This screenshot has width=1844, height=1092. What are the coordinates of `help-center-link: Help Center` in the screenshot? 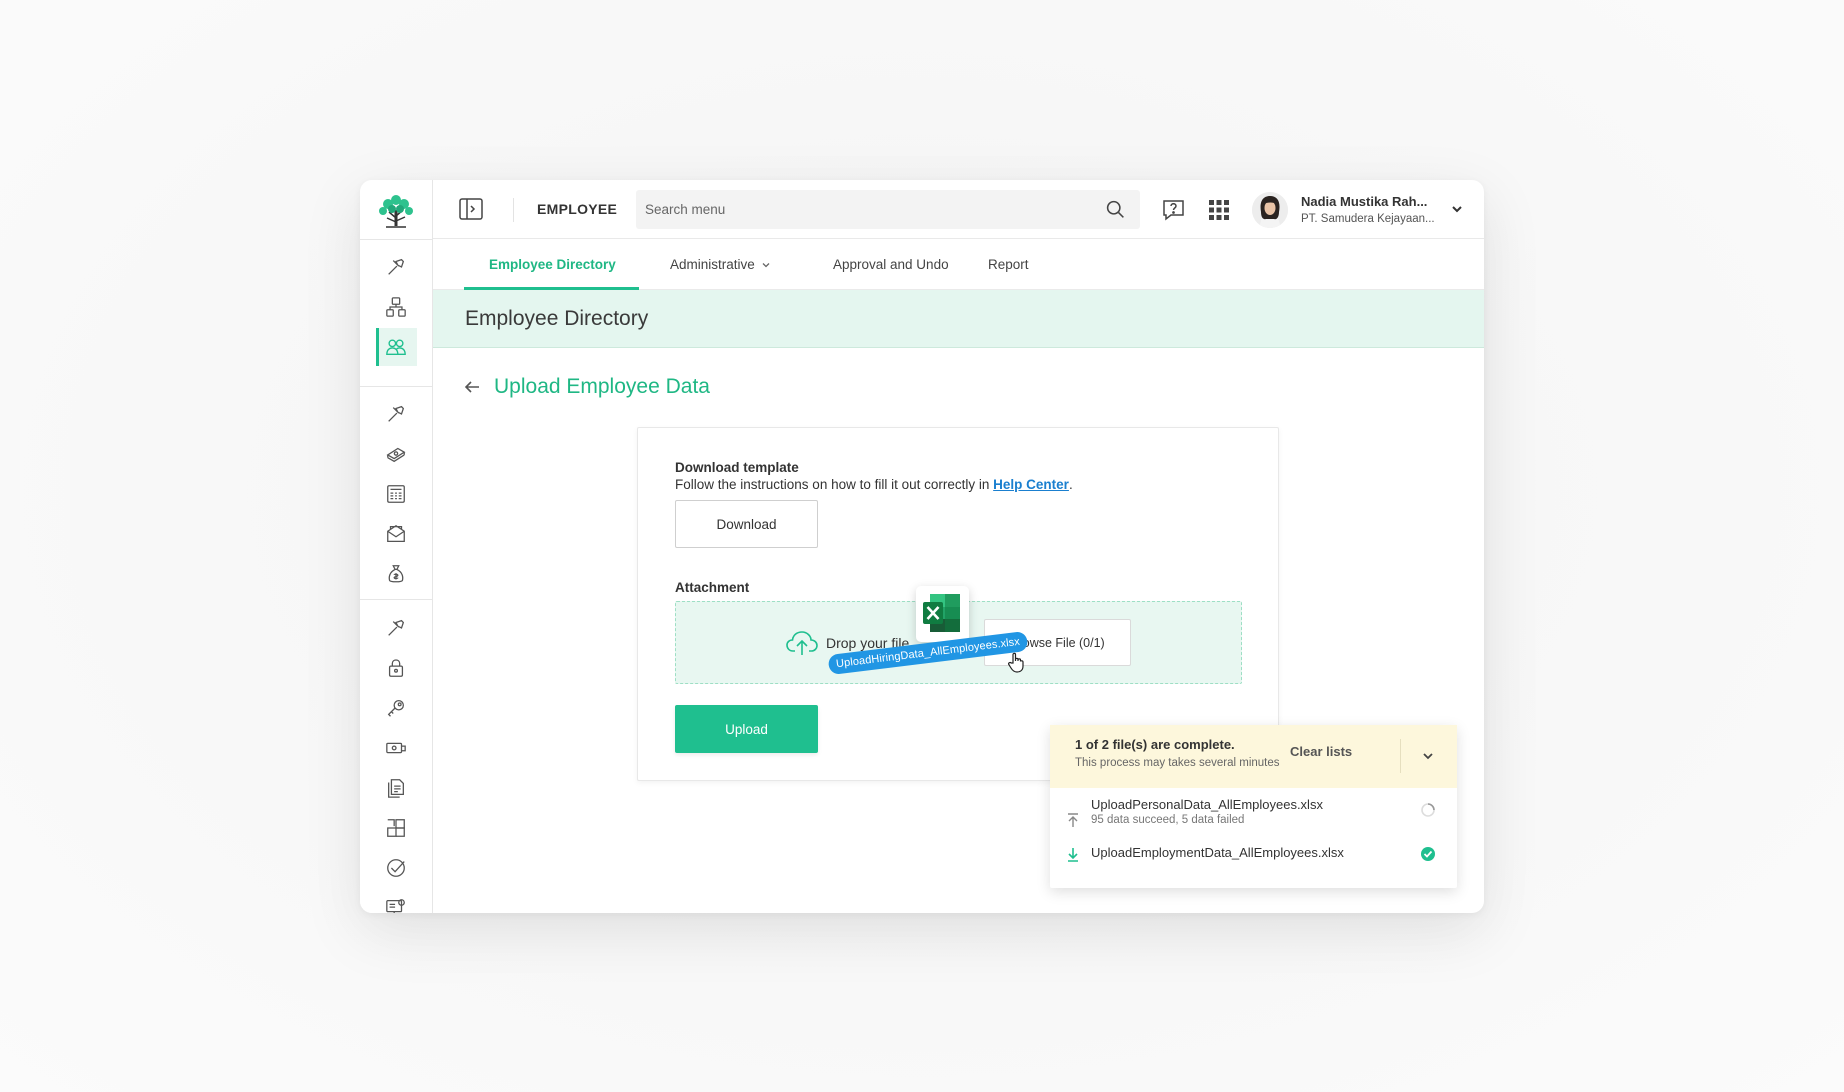 It's located at (1031, 484).